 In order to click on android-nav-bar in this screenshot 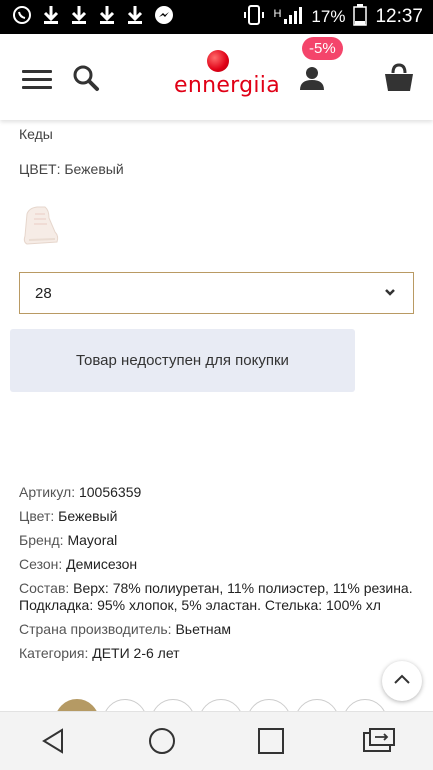, I will do `click(216, 740)`.